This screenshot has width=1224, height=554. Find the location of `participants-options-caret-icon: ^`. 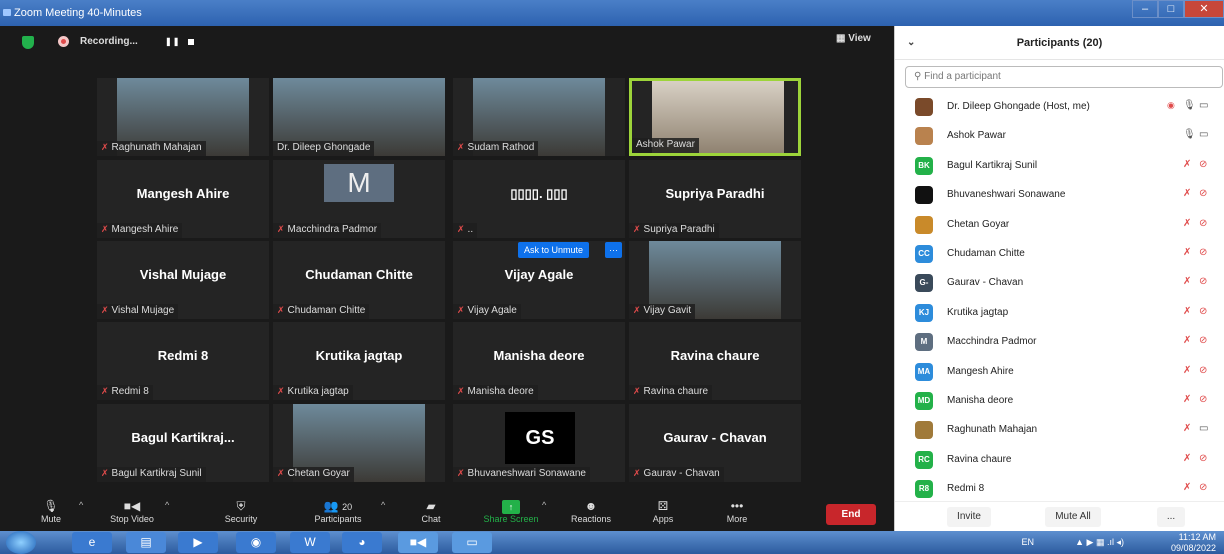

participants-options-caret-icon: ^ is located at coordinates (383, 505).